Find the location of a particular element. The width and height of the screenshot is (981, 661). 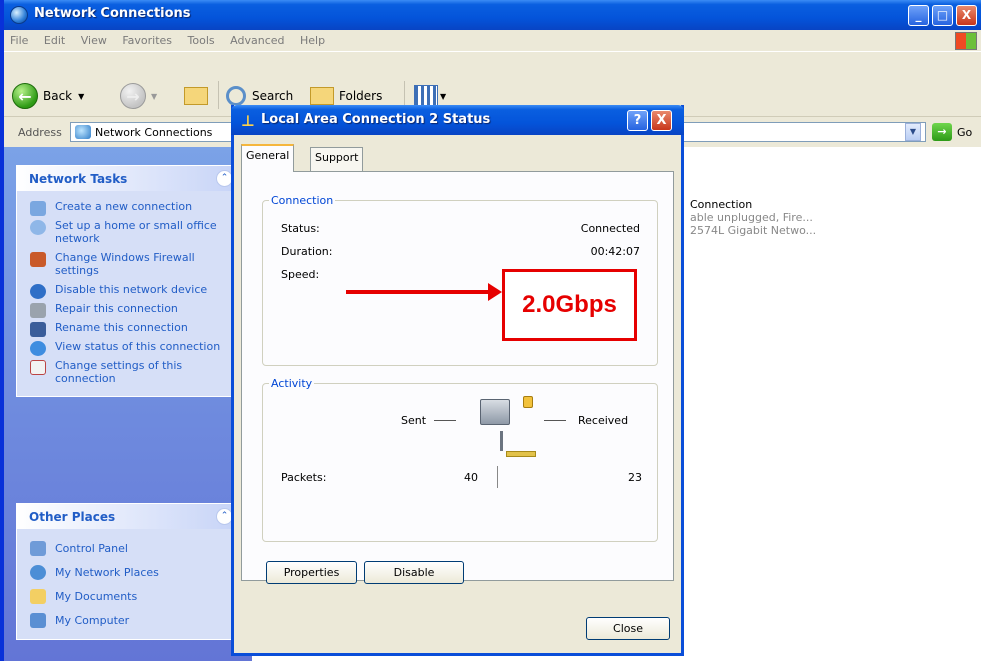

dialog-title-bar: ⊥ Local Area Connection 2 Status ? X is located at coordinates (457, 120).